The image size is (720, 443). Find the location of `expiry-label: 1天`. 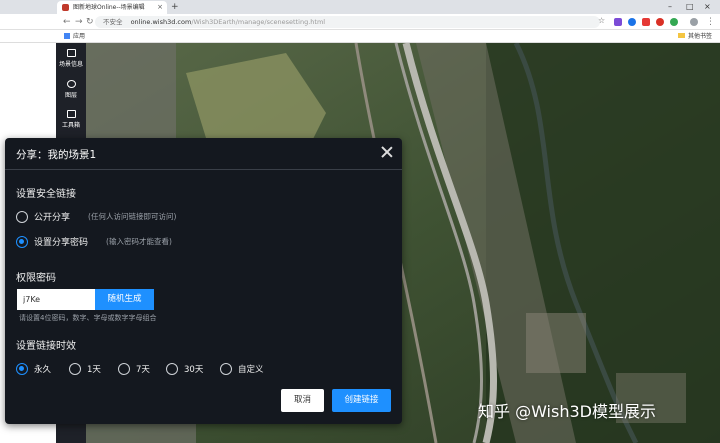

expiry-label: 1天 is located at coordinates (94, 370).